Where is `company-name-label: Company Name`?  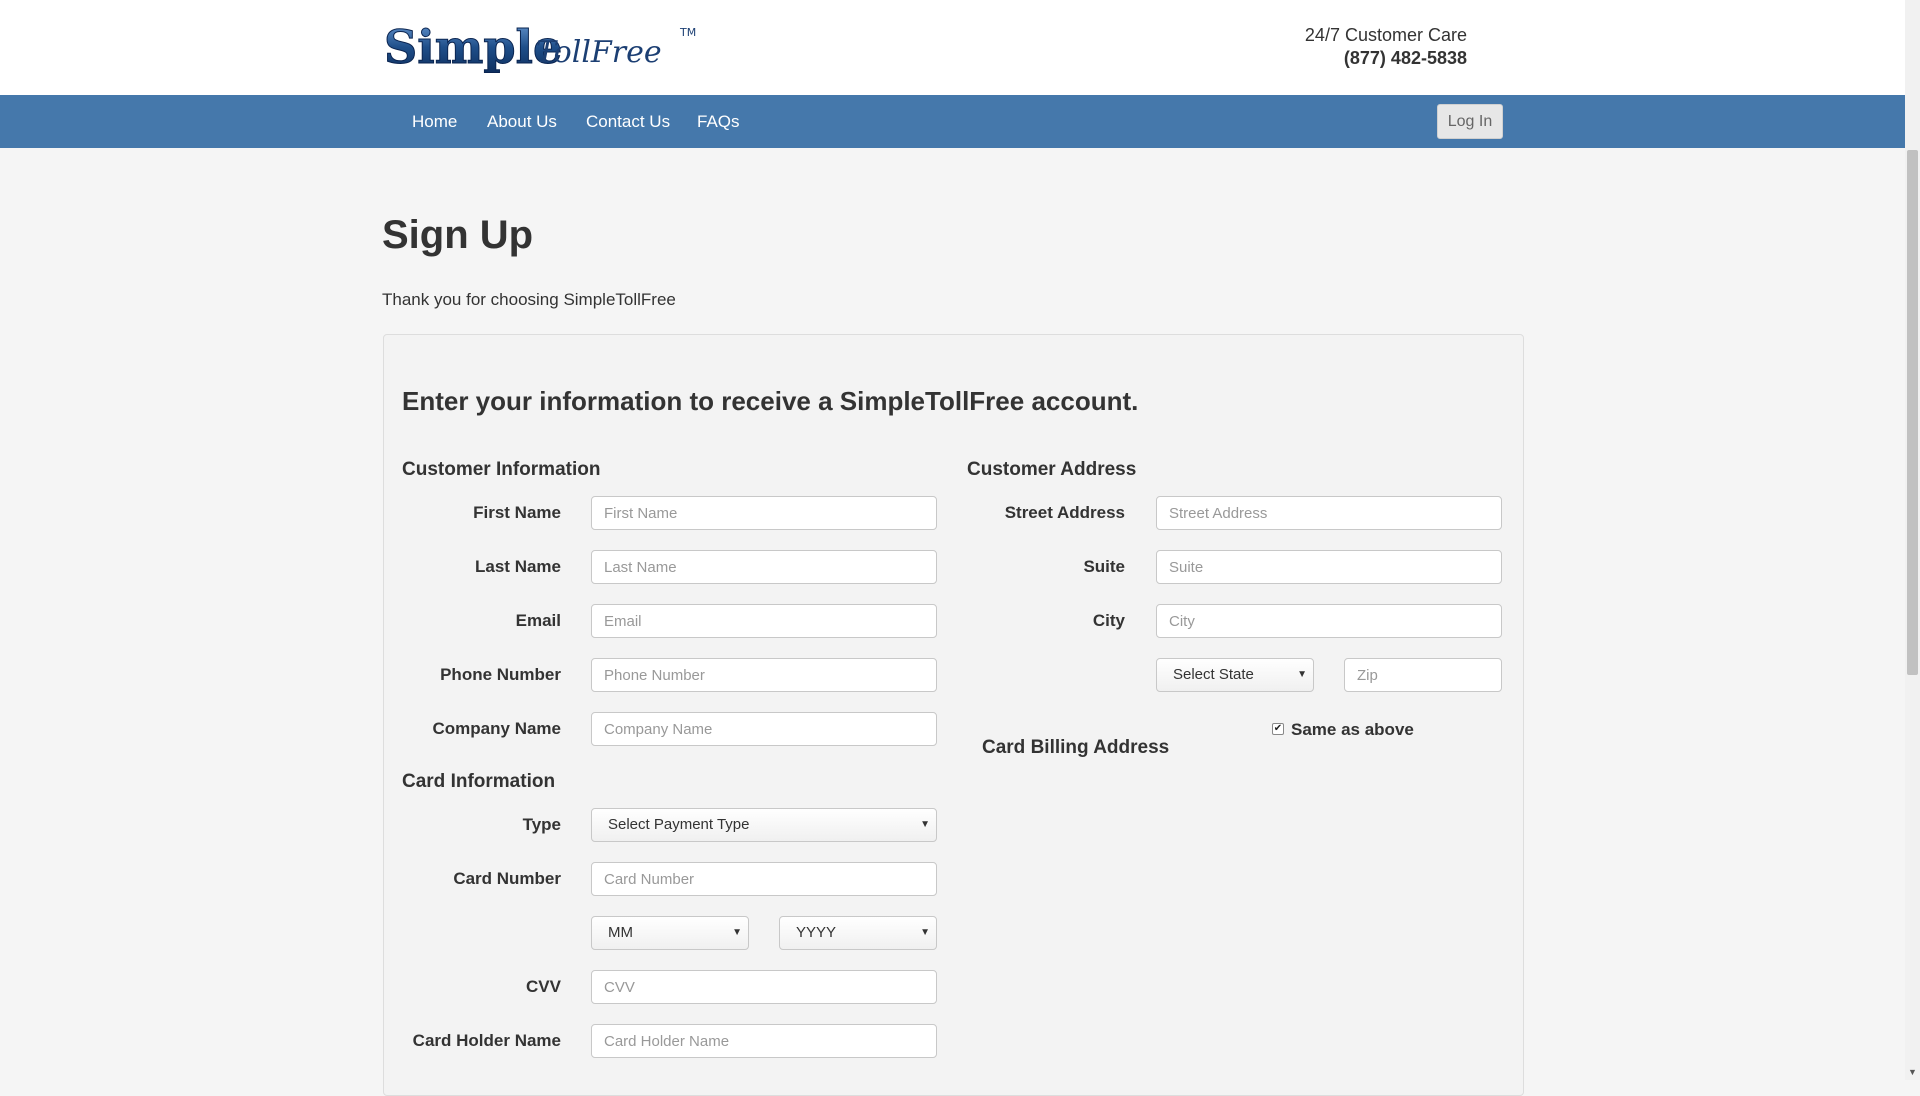 company-name-label: Company Name is located at coordinates (496, 728).